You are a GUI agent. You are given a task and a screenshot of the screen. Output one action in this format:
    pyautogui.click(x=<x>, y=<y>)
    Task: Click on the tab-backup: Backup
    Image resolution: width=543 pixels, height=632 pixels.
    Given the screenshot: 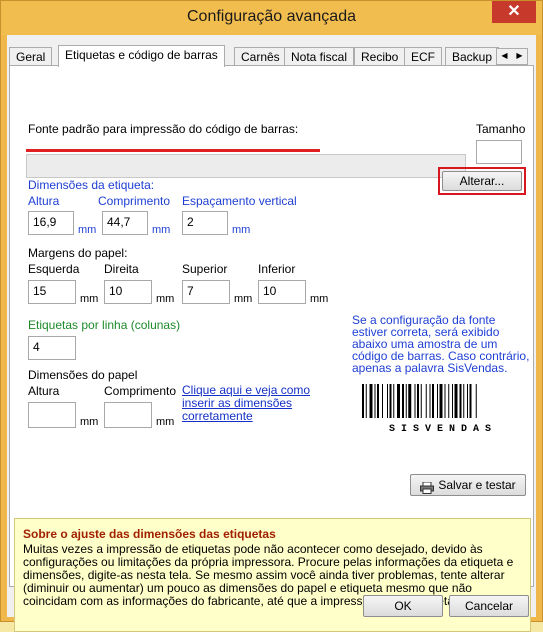 What is the action you would take?
    pyautogui.click(x=472, y=56)
    